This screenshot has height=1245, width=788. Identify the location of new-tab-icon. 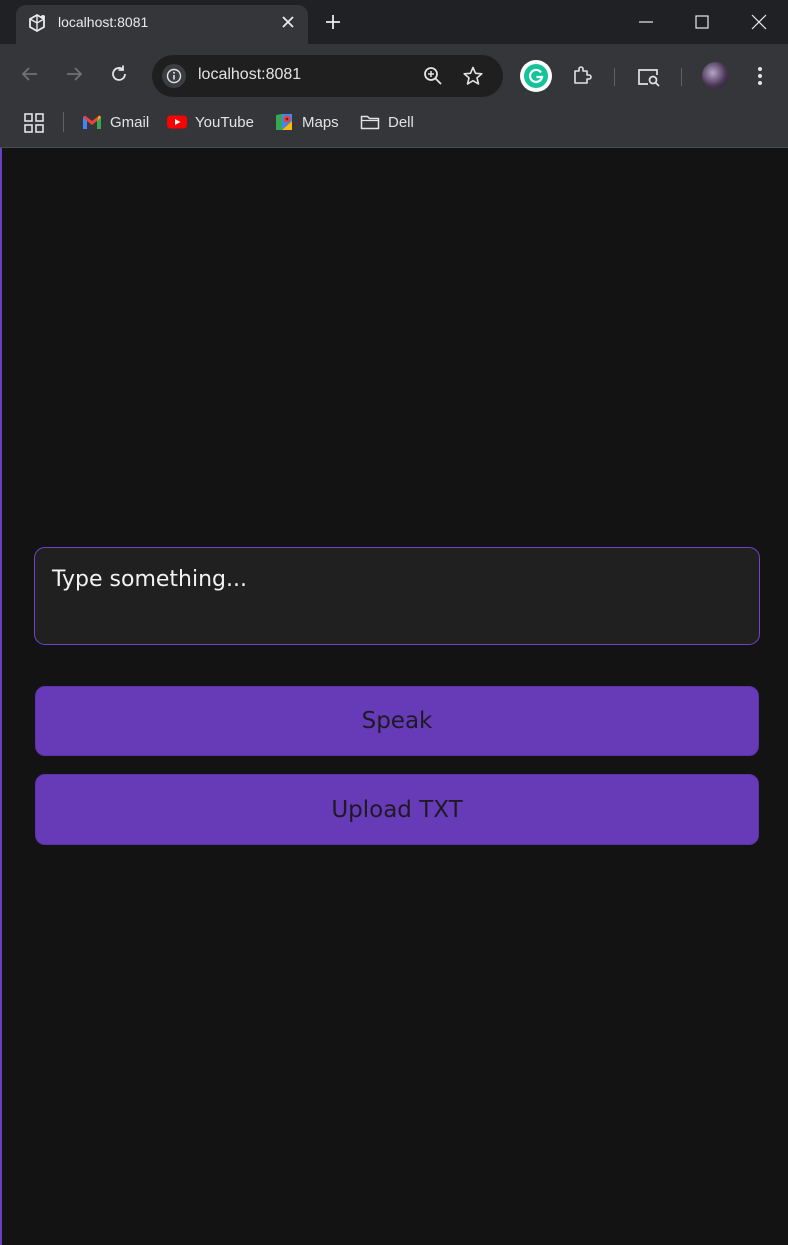
(333, 22).